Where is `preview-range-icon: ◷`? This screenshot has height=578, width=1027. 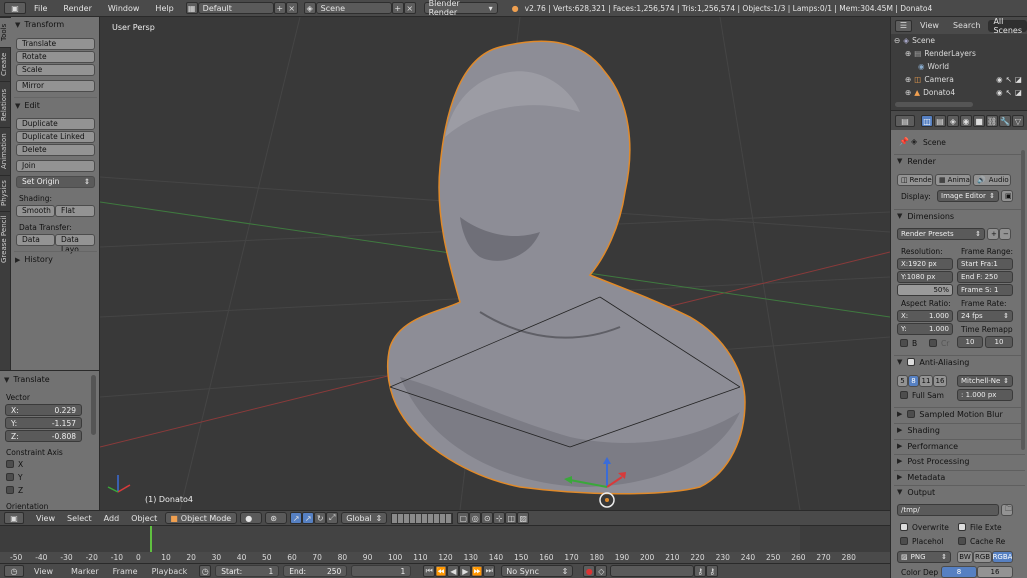 preview-range-icon: ◷ is located at coordinates (205, 571).